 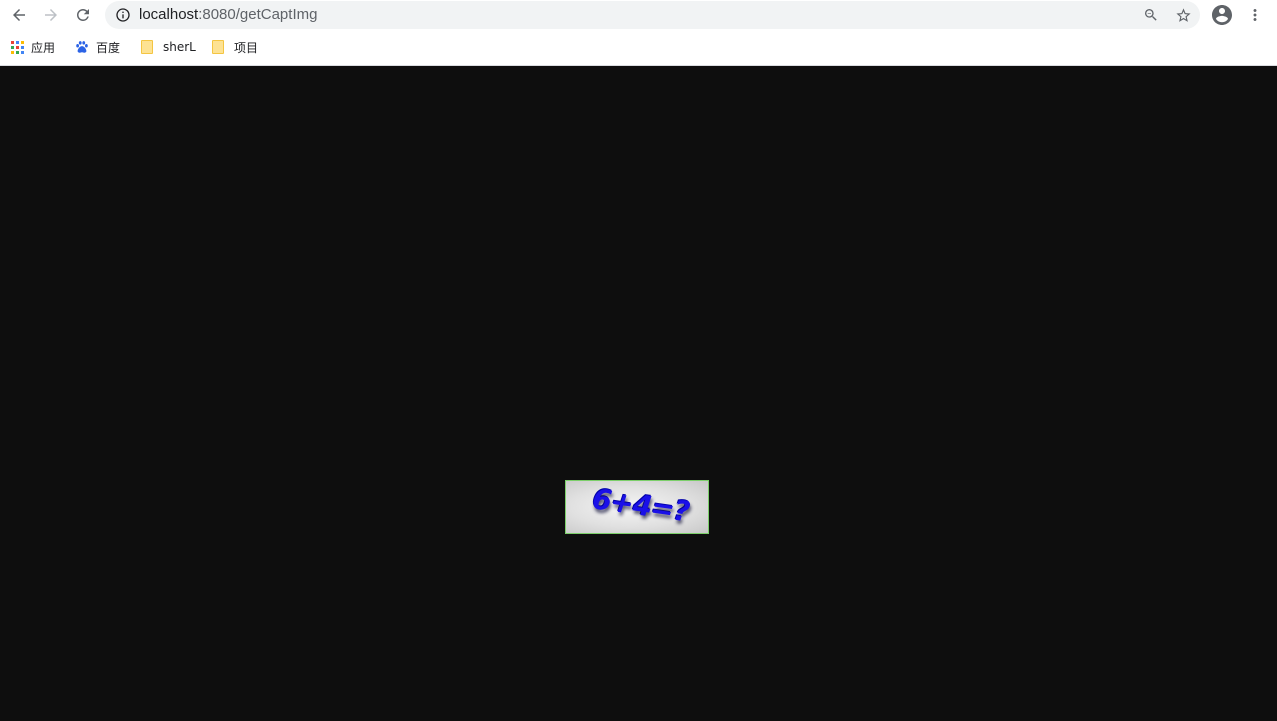 I want to click on bookmark-label: 项目, so click(x=246, y=47).